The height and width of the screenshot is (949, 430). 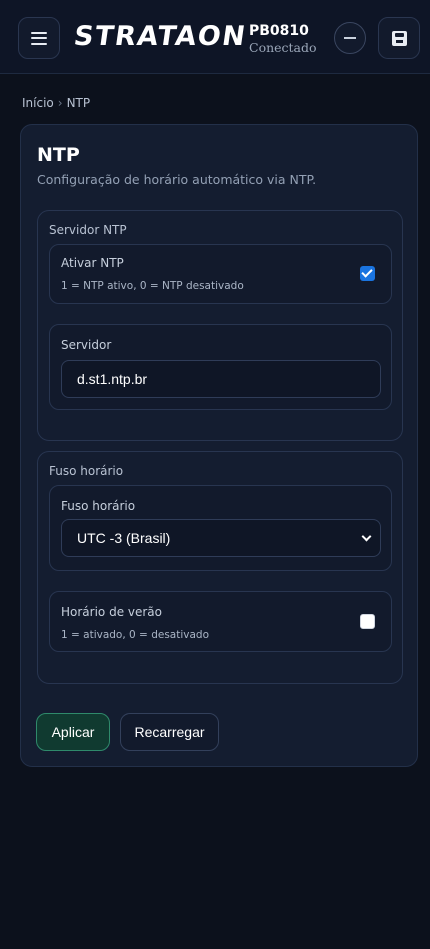 What do you see at coordinates (86, 345) in the screenshot?
I see `server-label: Servidor` at bounding box center [86, 345].